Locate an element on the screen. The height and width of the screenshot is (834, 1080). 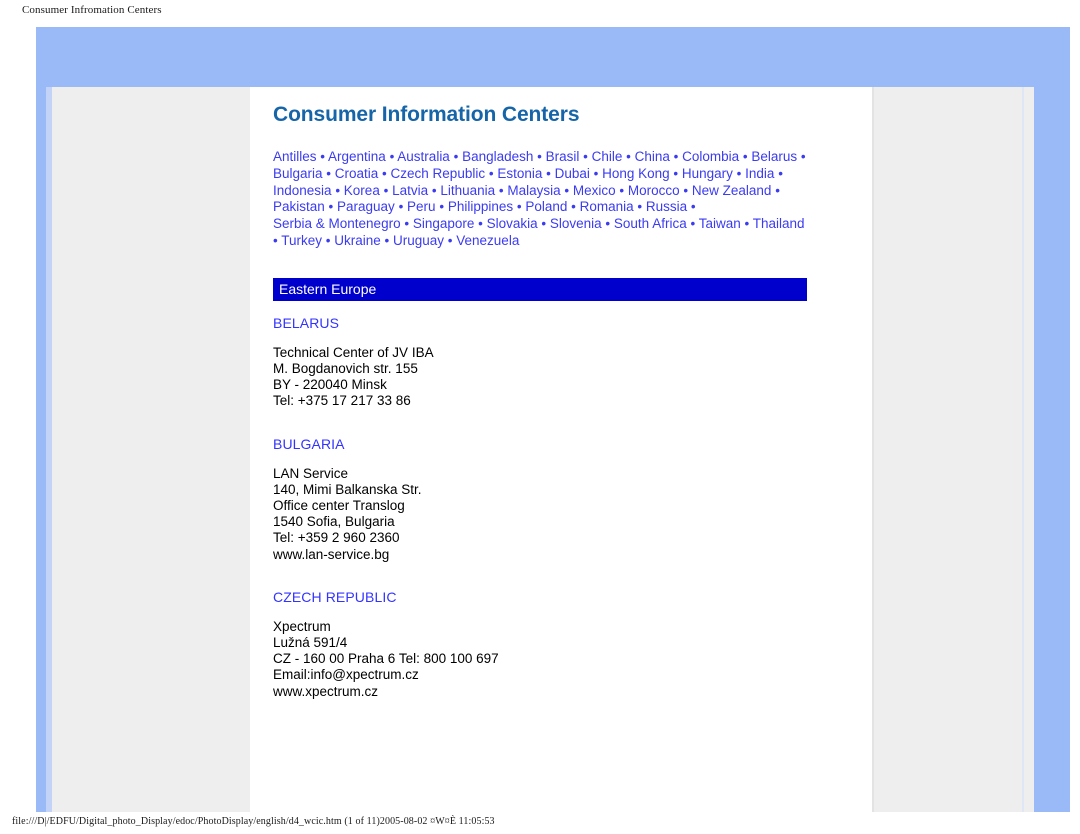
country-link-bulgaria: Bulgaria is located at coordinates (298, 173).